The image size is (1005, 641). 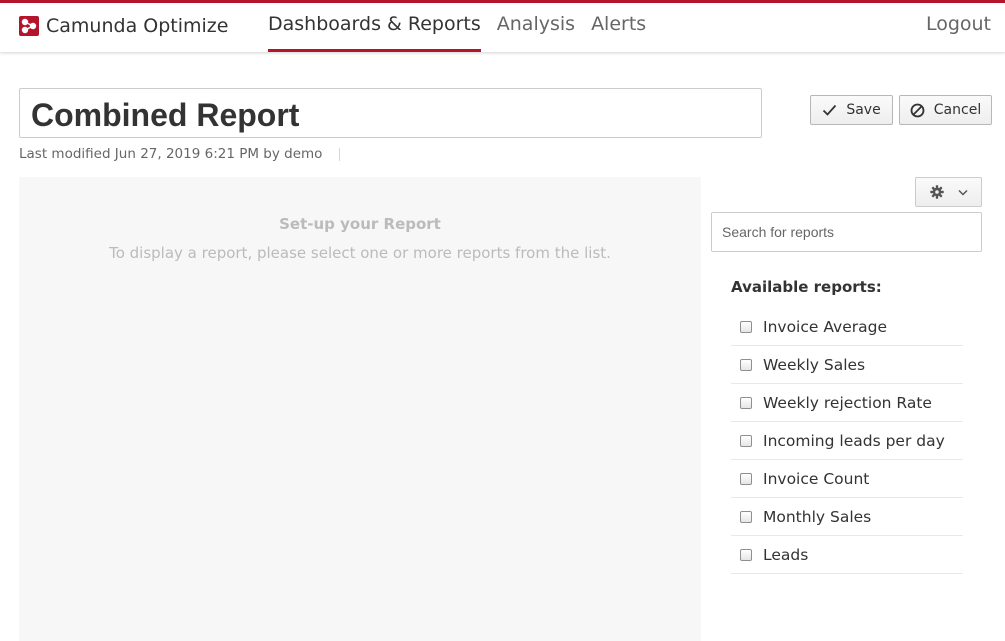 I want to click on nav-dashboards-reports: Dashboards & Reports, so click(x=374, y=27).